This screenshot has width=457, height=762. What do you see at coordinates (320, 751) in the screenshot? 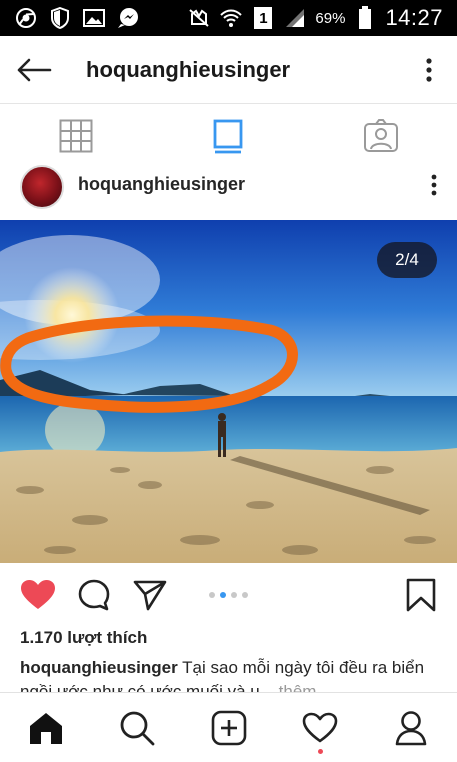
I see `activity-notification-dot` at bounding box center [320, 751].